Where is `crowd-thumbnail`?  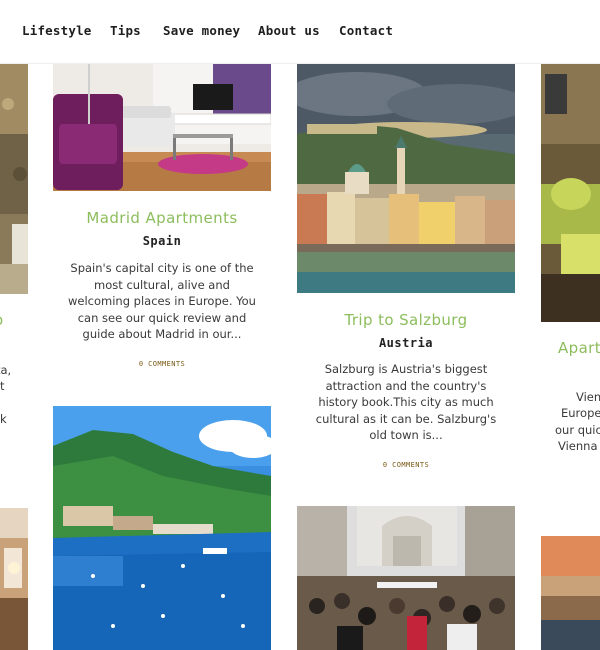 crowd-thumbnail is located at coordinates (406, 578).